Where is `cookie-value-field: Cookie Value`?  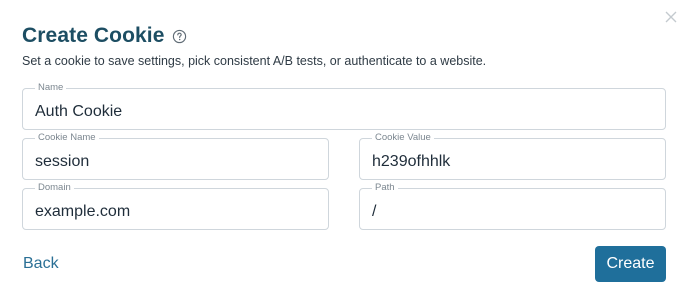 cookie-value-field: Cookie Value is located at coordinates (512, 156).